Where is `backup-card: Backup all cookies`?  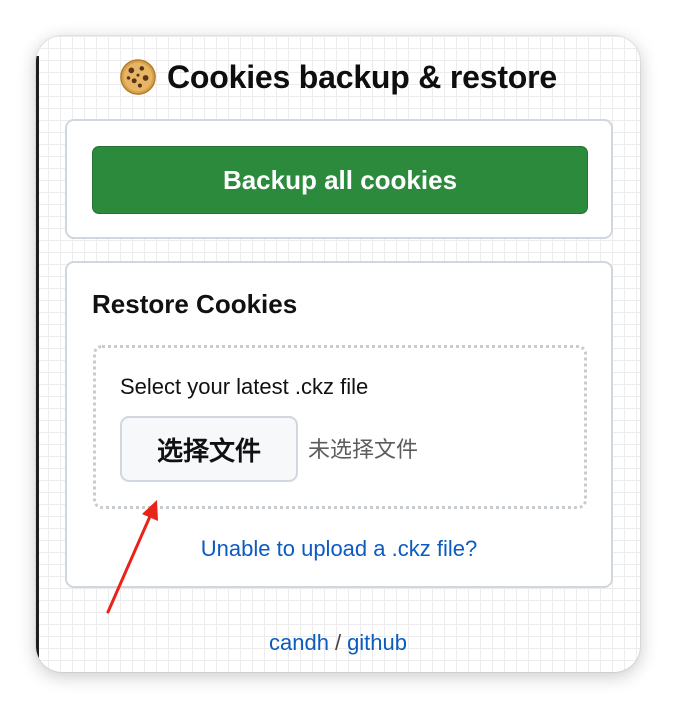
backup-card: Backup all cookies is located at coordinates (339, 179).